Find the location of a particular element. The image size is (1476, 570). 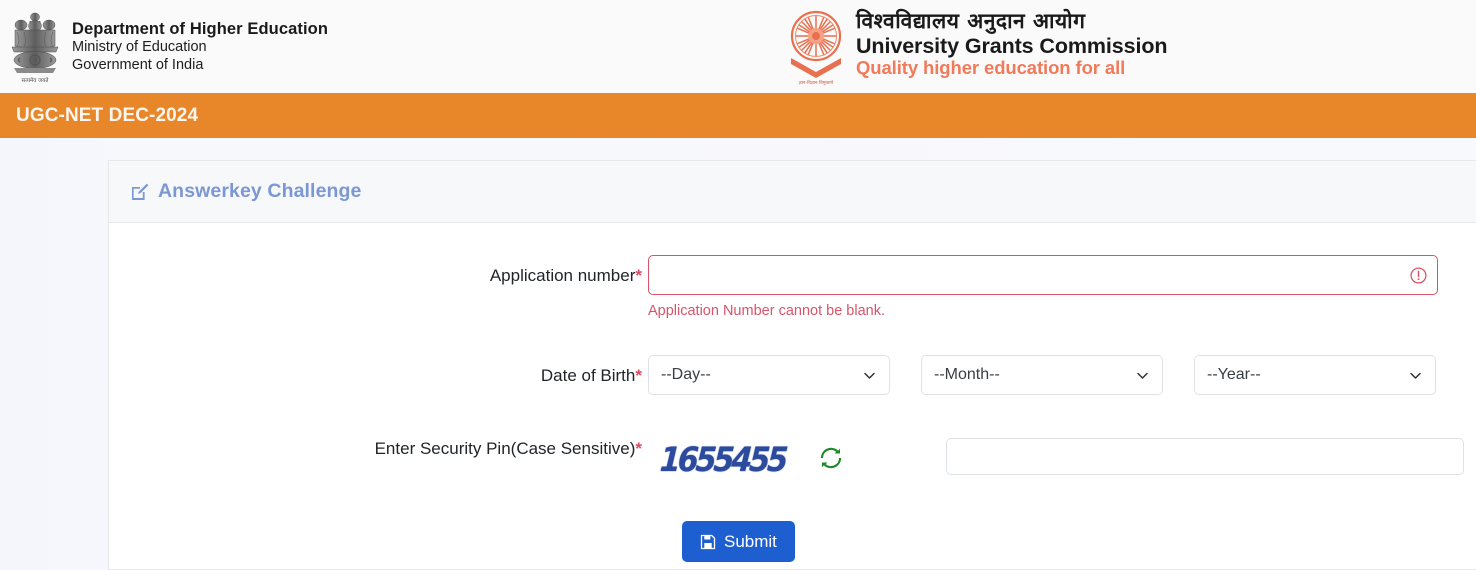

submit-button: Submit is located at coordinates (738, 541).